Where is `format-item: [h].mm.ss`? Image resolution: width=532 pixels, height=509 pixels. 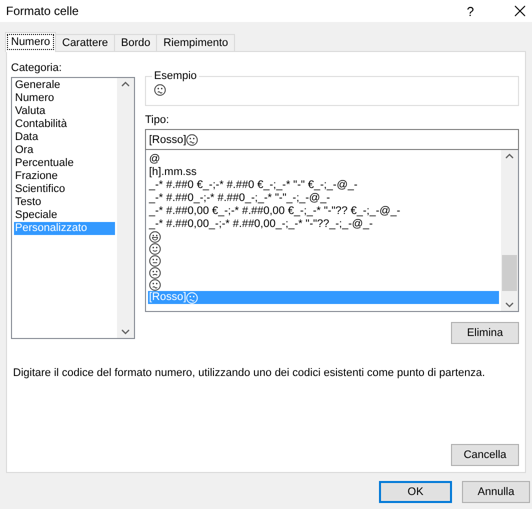 format-item: [h].mm.ss is located at coordinates (323, 172).